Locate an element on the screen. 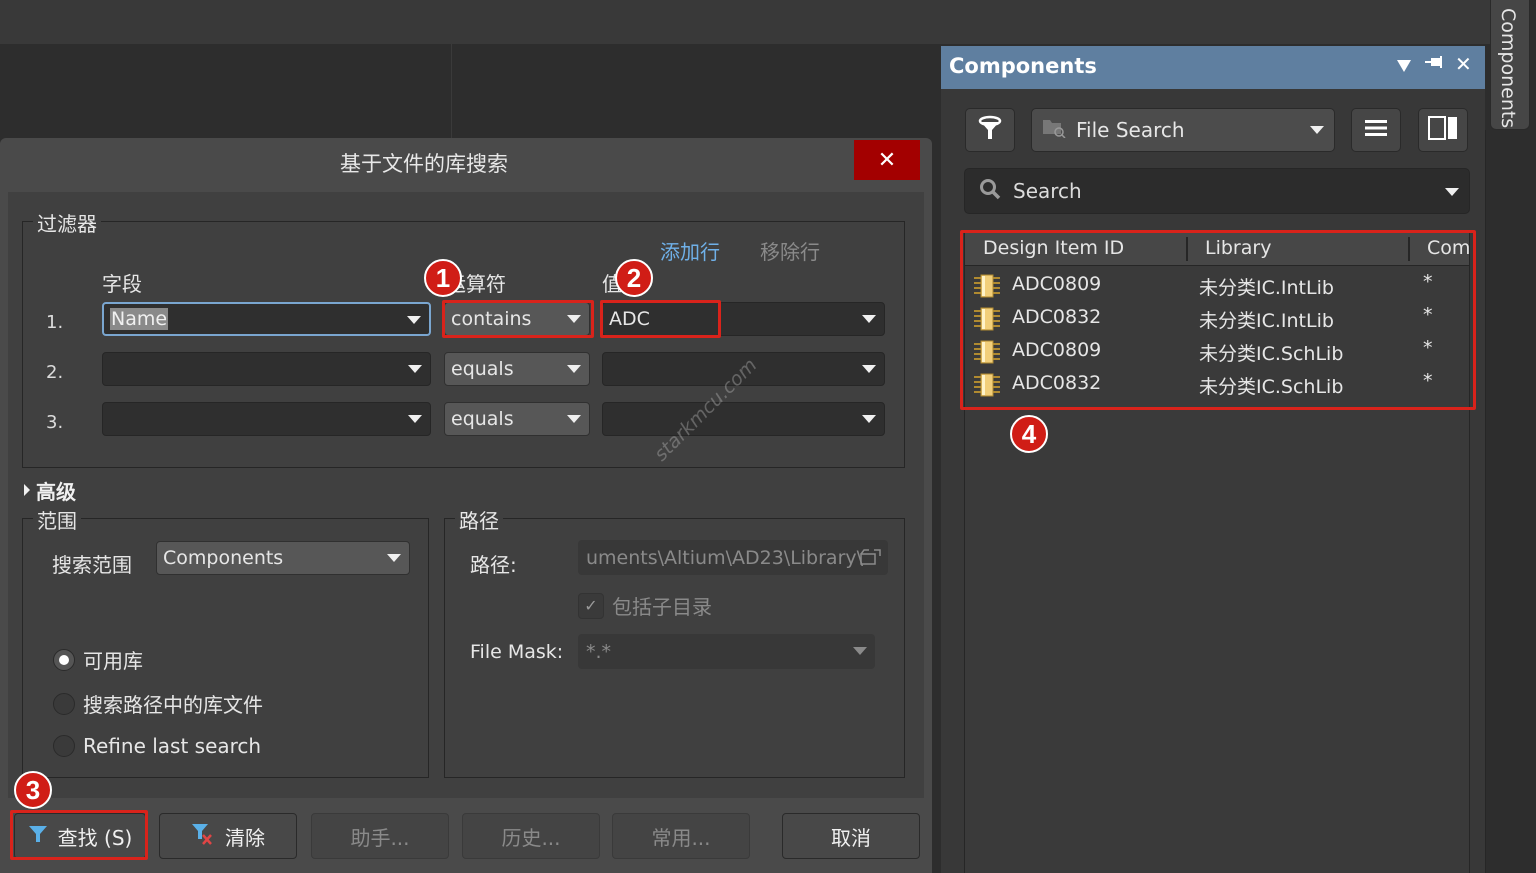  column-header-library: Library is located at coordinates (1238, 248).